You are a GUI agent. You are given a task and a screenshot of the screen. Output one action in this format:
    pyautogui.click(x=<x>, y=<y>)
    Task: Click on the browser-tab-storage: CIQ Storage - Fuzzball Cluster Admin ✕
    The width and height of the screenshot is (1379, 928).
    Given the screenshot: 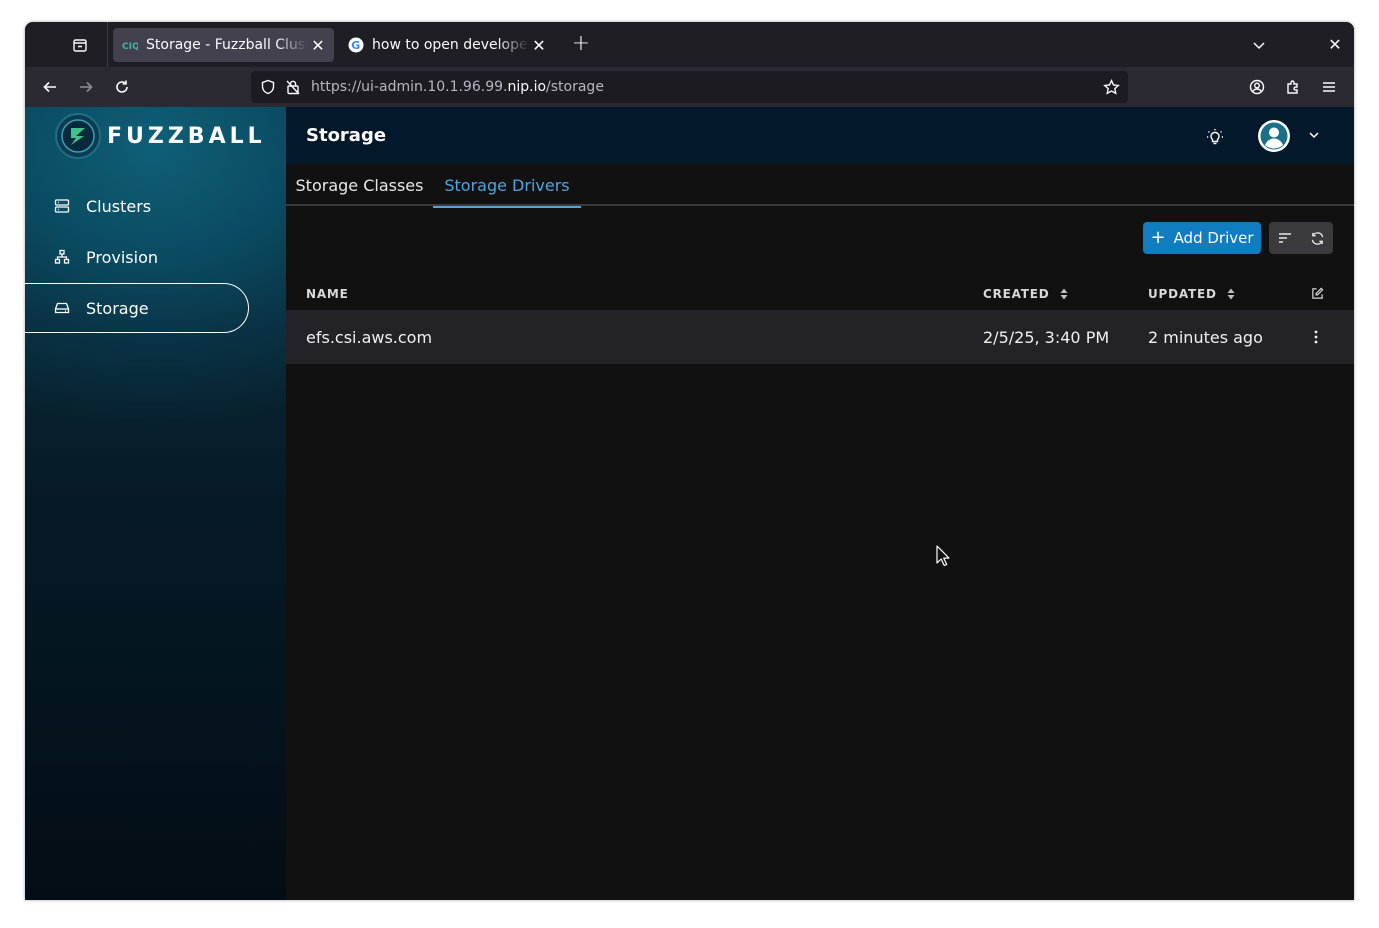 What is the action you would take?
    pyautogui.click(x=223, y=45)
    